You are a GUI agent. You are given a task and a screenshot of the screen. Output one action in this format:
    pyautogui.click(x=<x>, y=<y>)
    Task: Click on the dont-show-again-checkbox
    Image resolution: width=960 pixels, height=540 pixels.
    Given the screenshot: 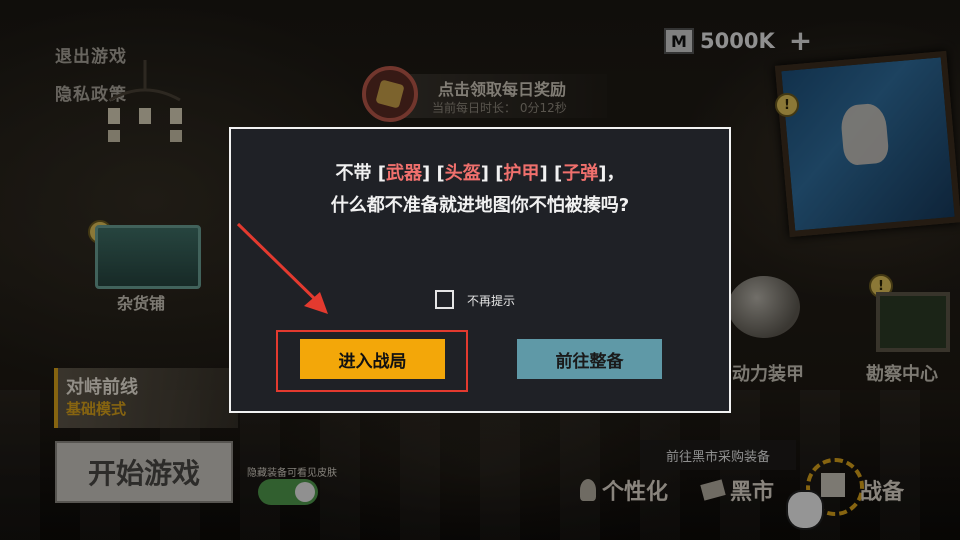 What is the action you would take?
    pyautogui.click(x=444, y=299)
    